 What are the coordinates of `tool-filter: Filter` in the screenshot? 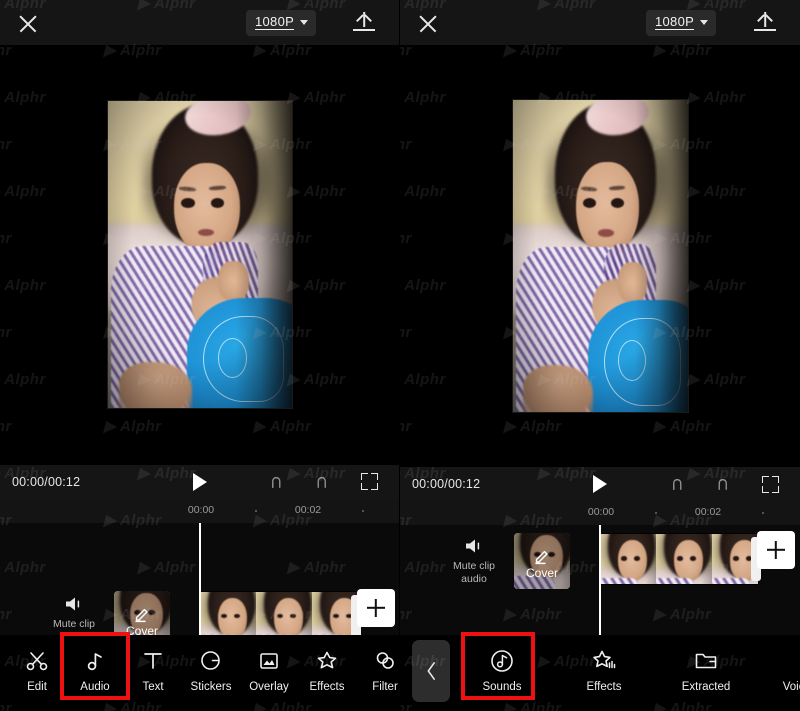 It's located at (377, 669).